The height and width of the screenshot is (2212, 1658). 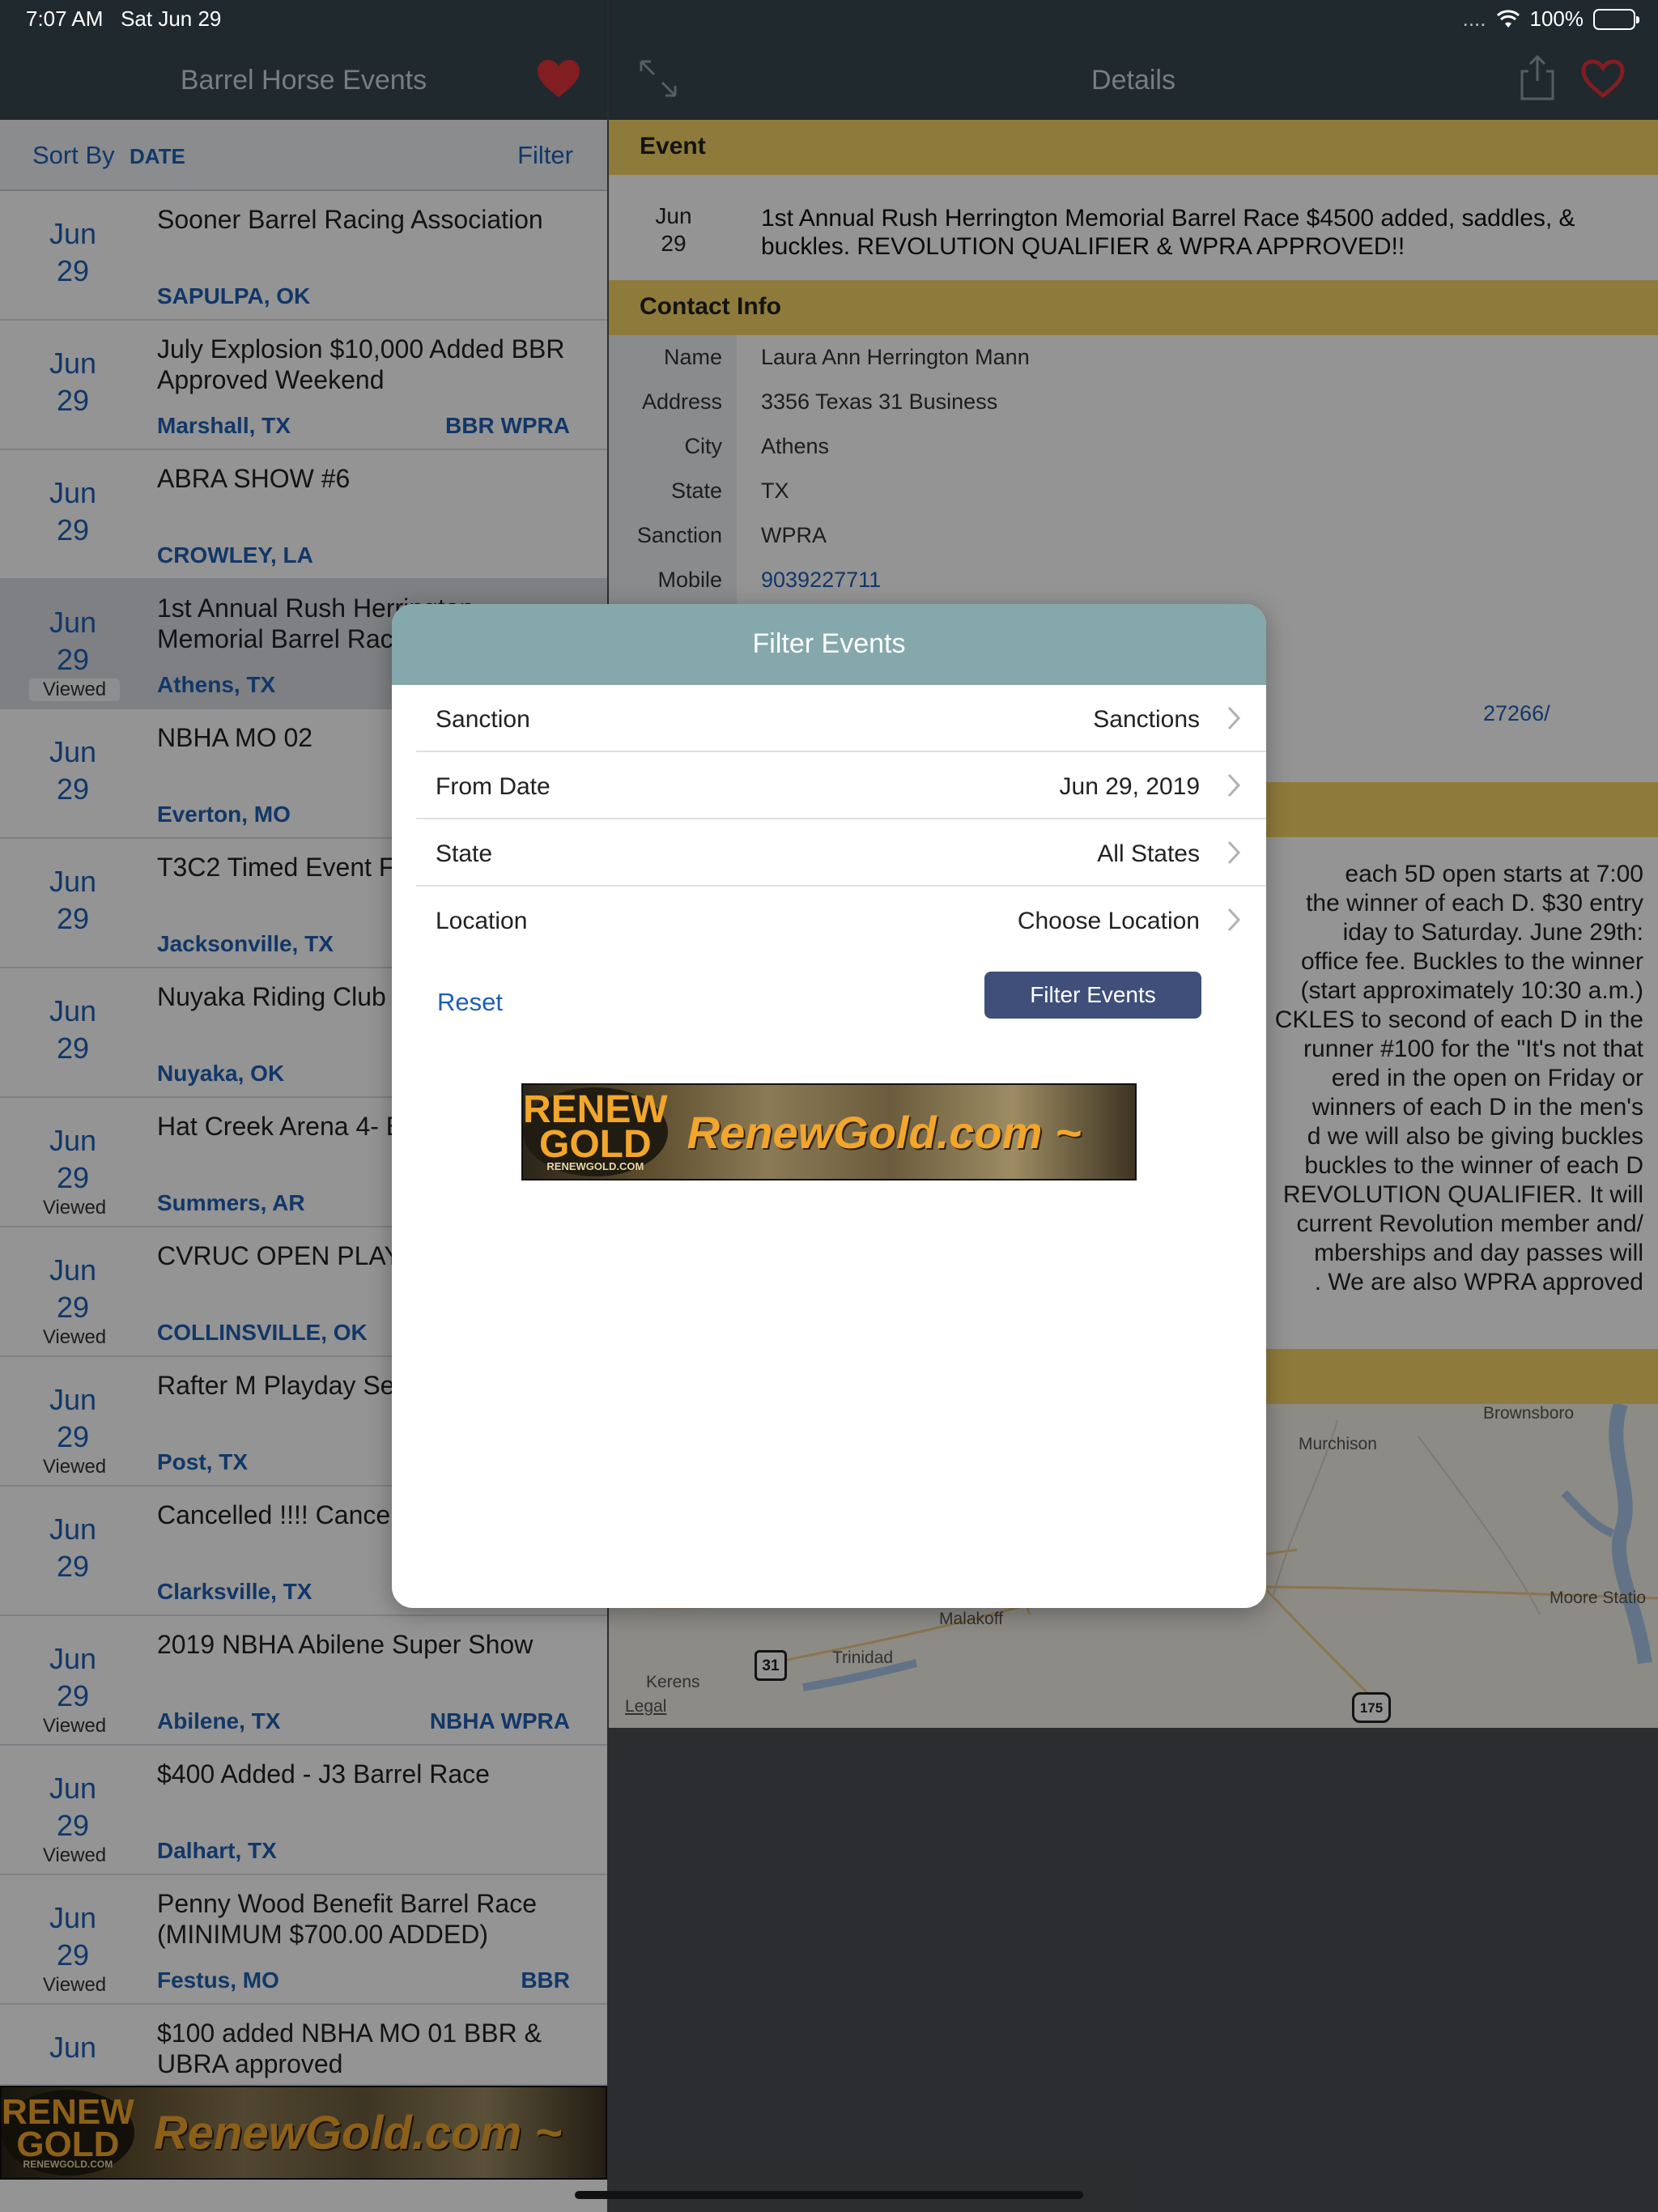 I want to click on filter-row-label: From Date, so click(x=493, y=787).